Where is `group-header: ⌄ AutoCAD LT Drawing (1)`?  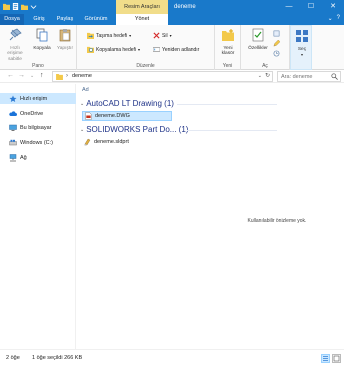
group-header: ⌄ AutoCAD LT Drawing (1) is located at coordinates (127, 103).